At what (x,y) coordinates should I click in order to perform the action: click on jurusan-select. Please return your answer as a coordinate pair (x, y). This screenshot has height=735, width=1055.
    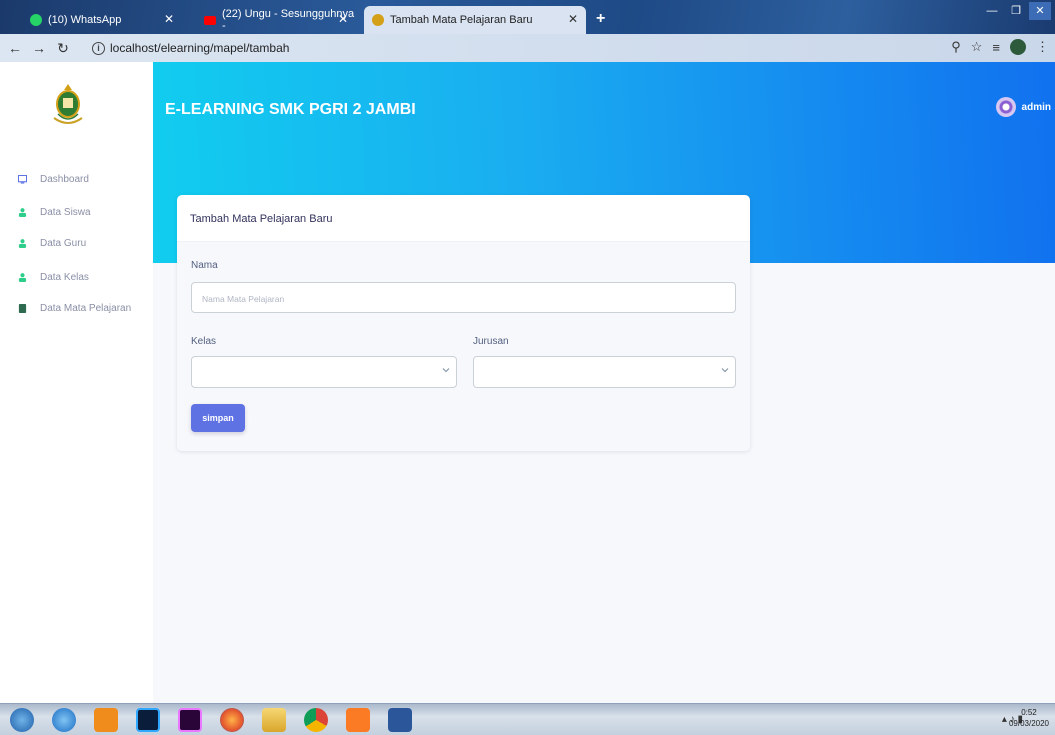
    Looking at the image, I should click on (604, 372).